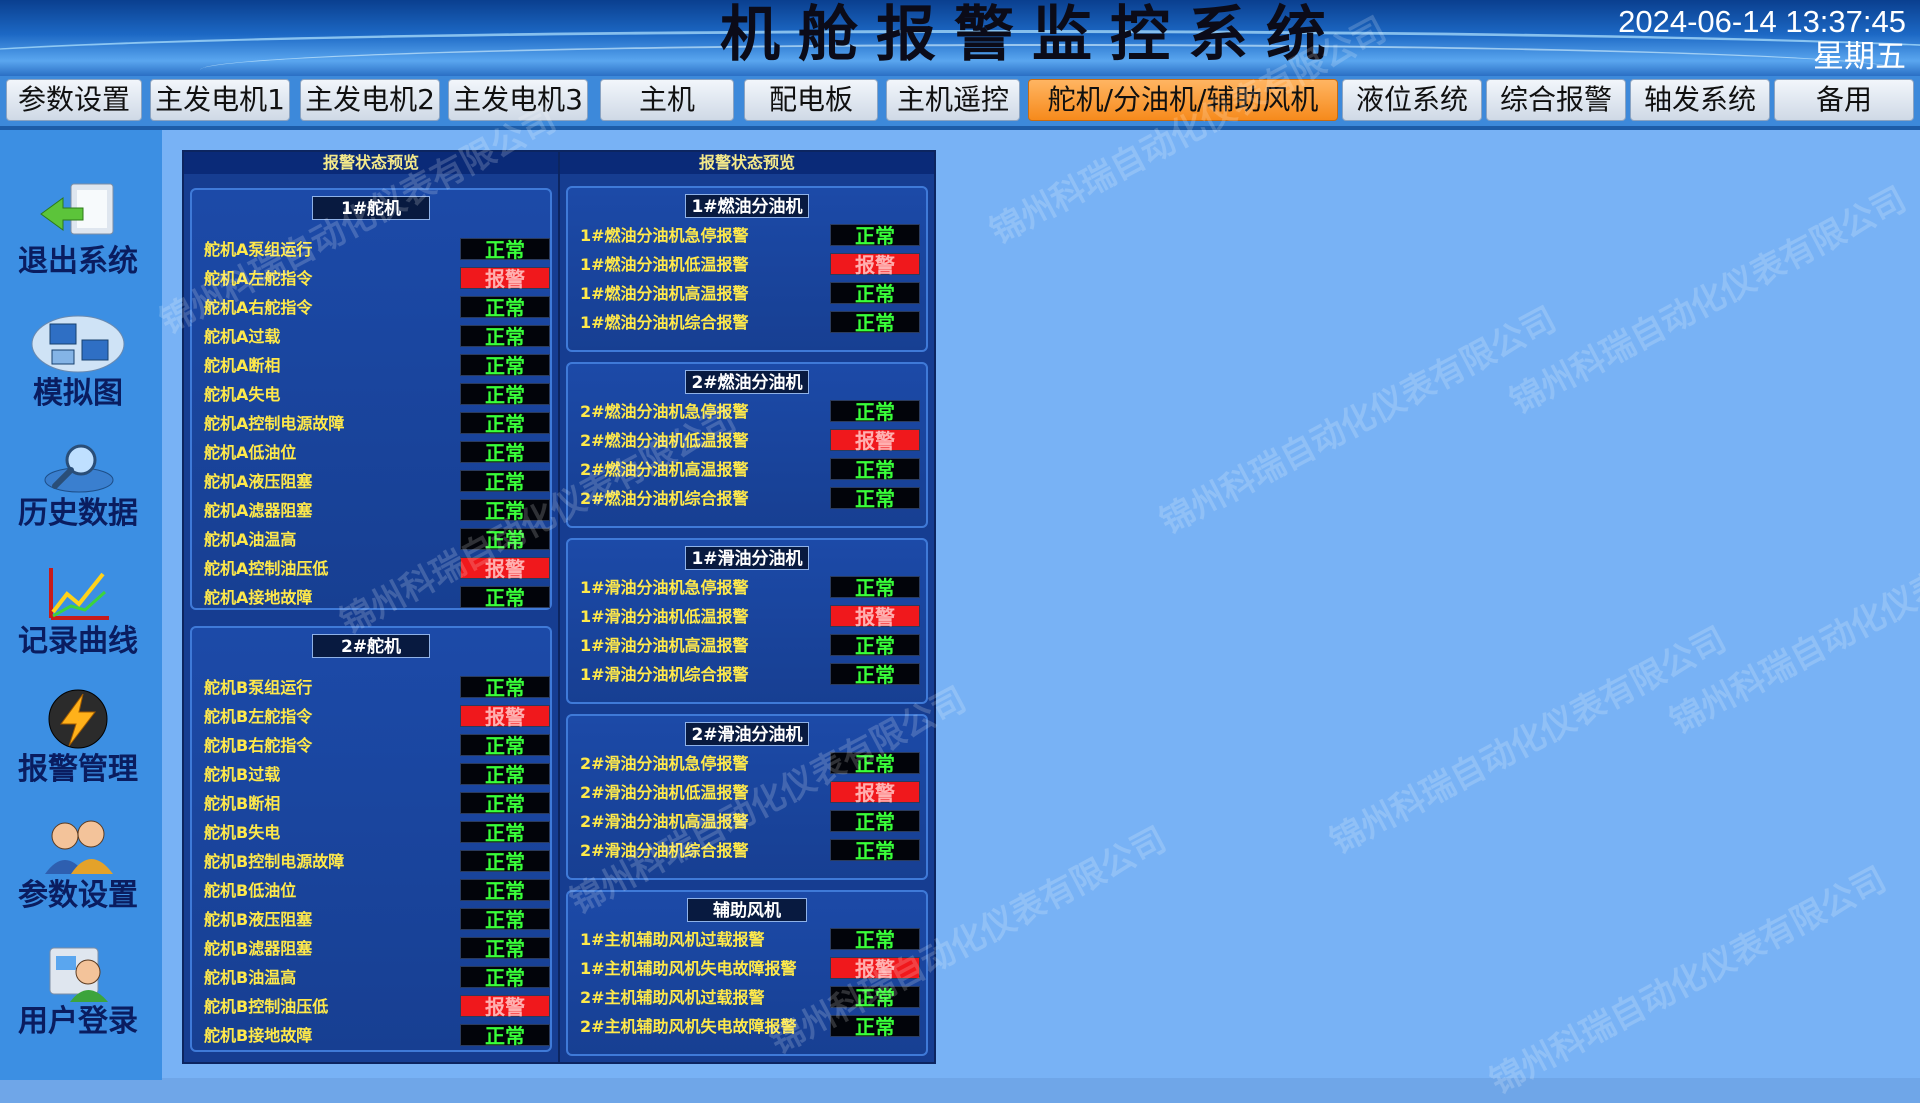 This screenshot has width=1920, height=1103. What do you see at coordinates (79, 847) in the screenshot?
I see `users-settings-icon` at bounding box center [79, 847].